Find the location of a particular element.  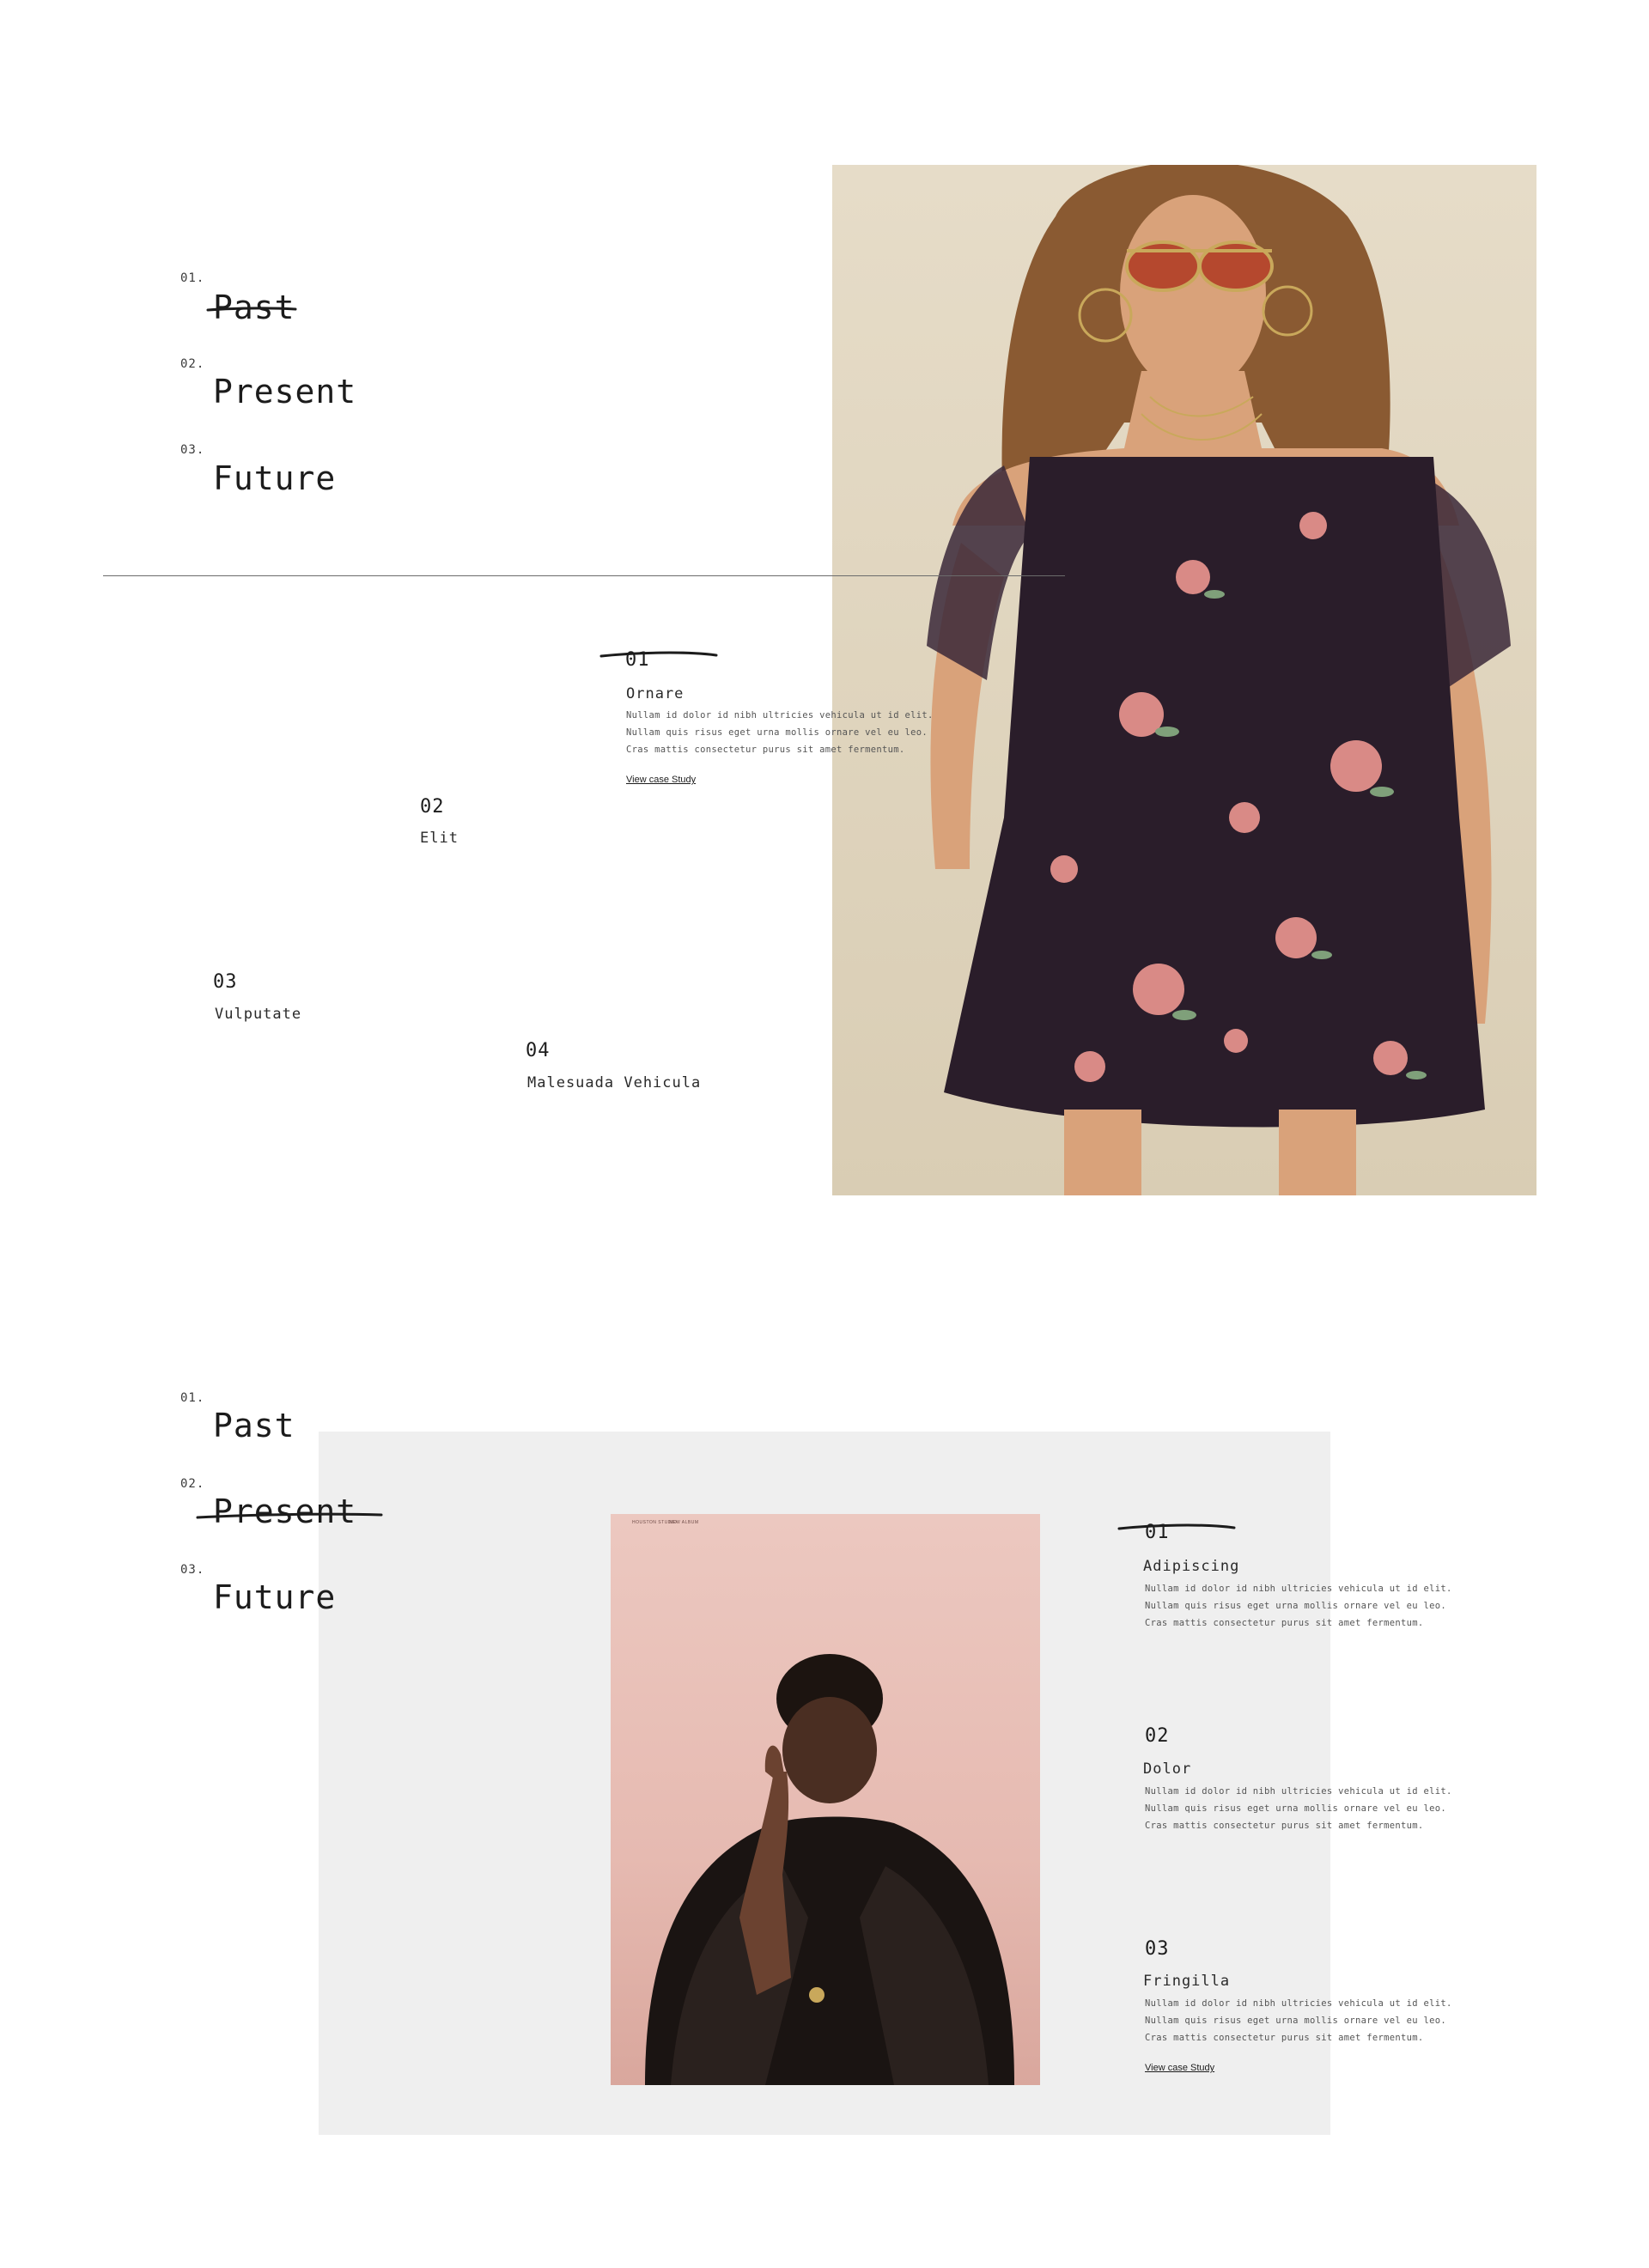

portrait-photo: HOUSTON STUDIO NEW ALBUM is located at coordinates (826, 1800).